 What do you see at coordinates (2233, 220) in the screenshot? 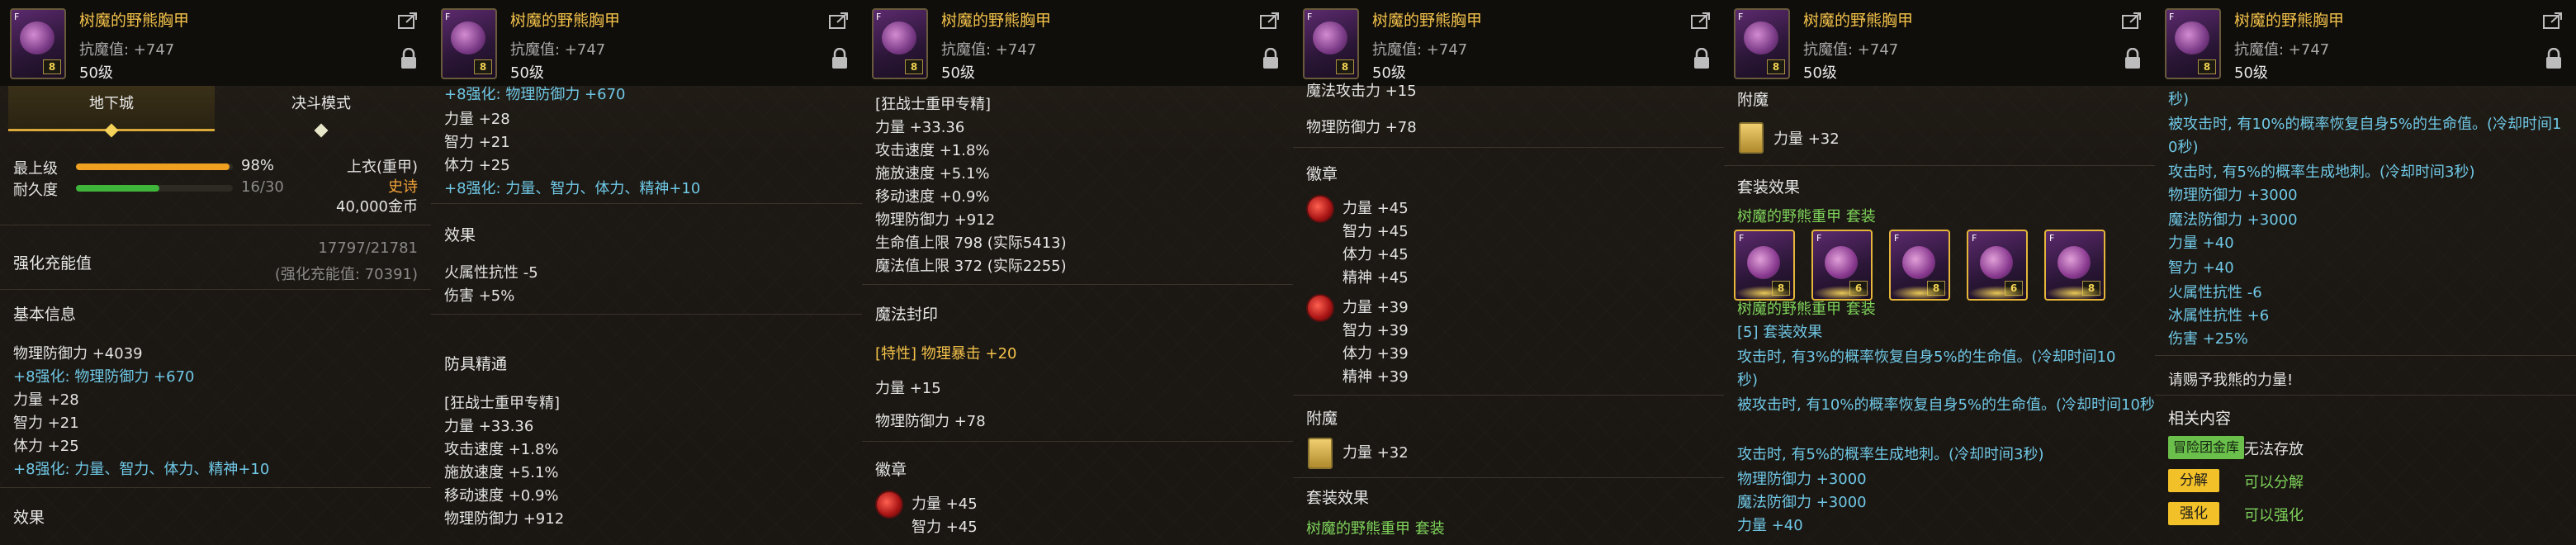
I see `set-line: 魔法防御力 +3000` at bounding box center [2233, 220].